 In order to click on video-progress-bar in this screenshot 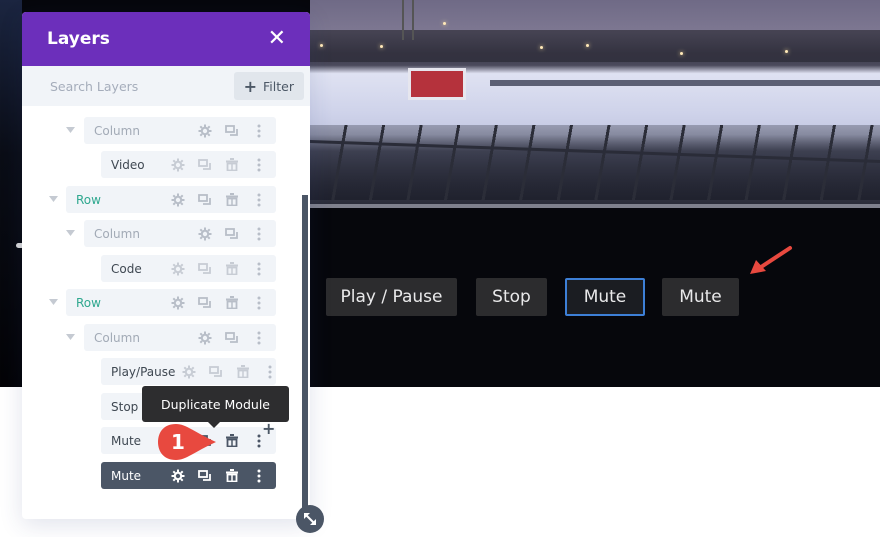, I will do `click(595, 206)`.